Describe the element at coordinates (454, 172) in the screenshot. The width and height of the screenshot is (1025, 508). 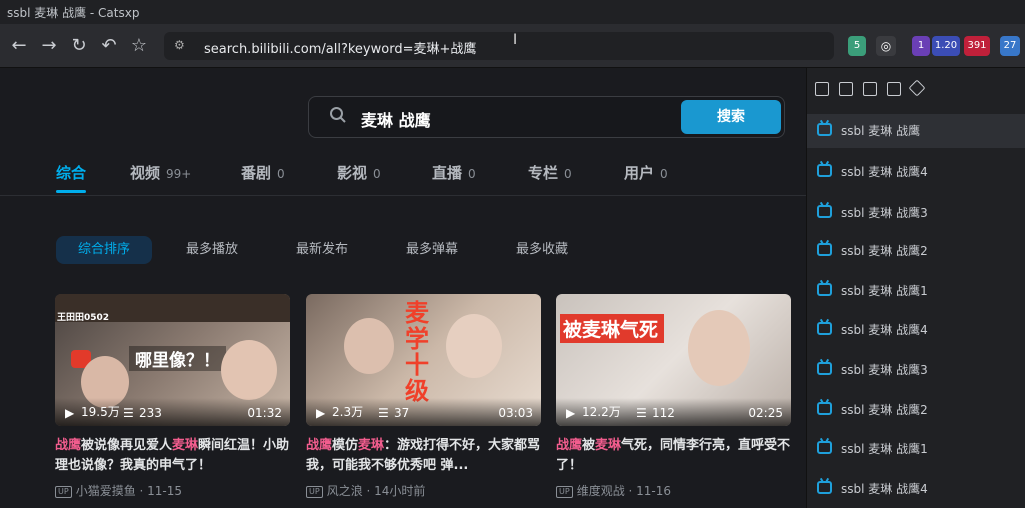
I see `tab-live: 直播 0` at that location.